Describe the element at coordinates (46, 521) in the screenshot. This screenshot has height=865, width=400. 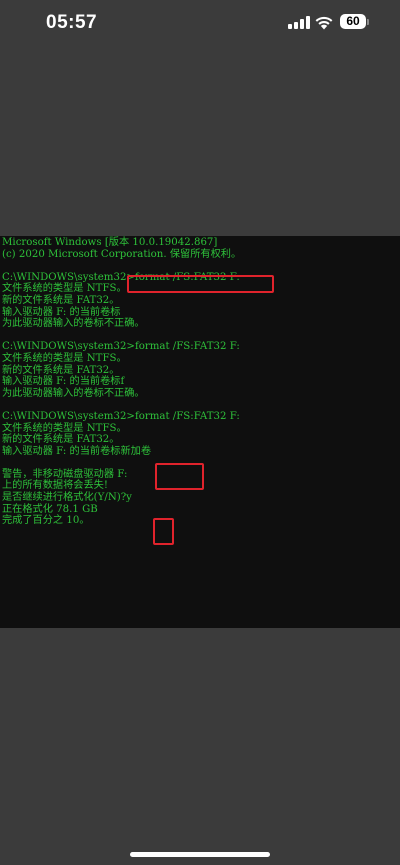
I see `console-line: 完成了百分之 10。` at that location.